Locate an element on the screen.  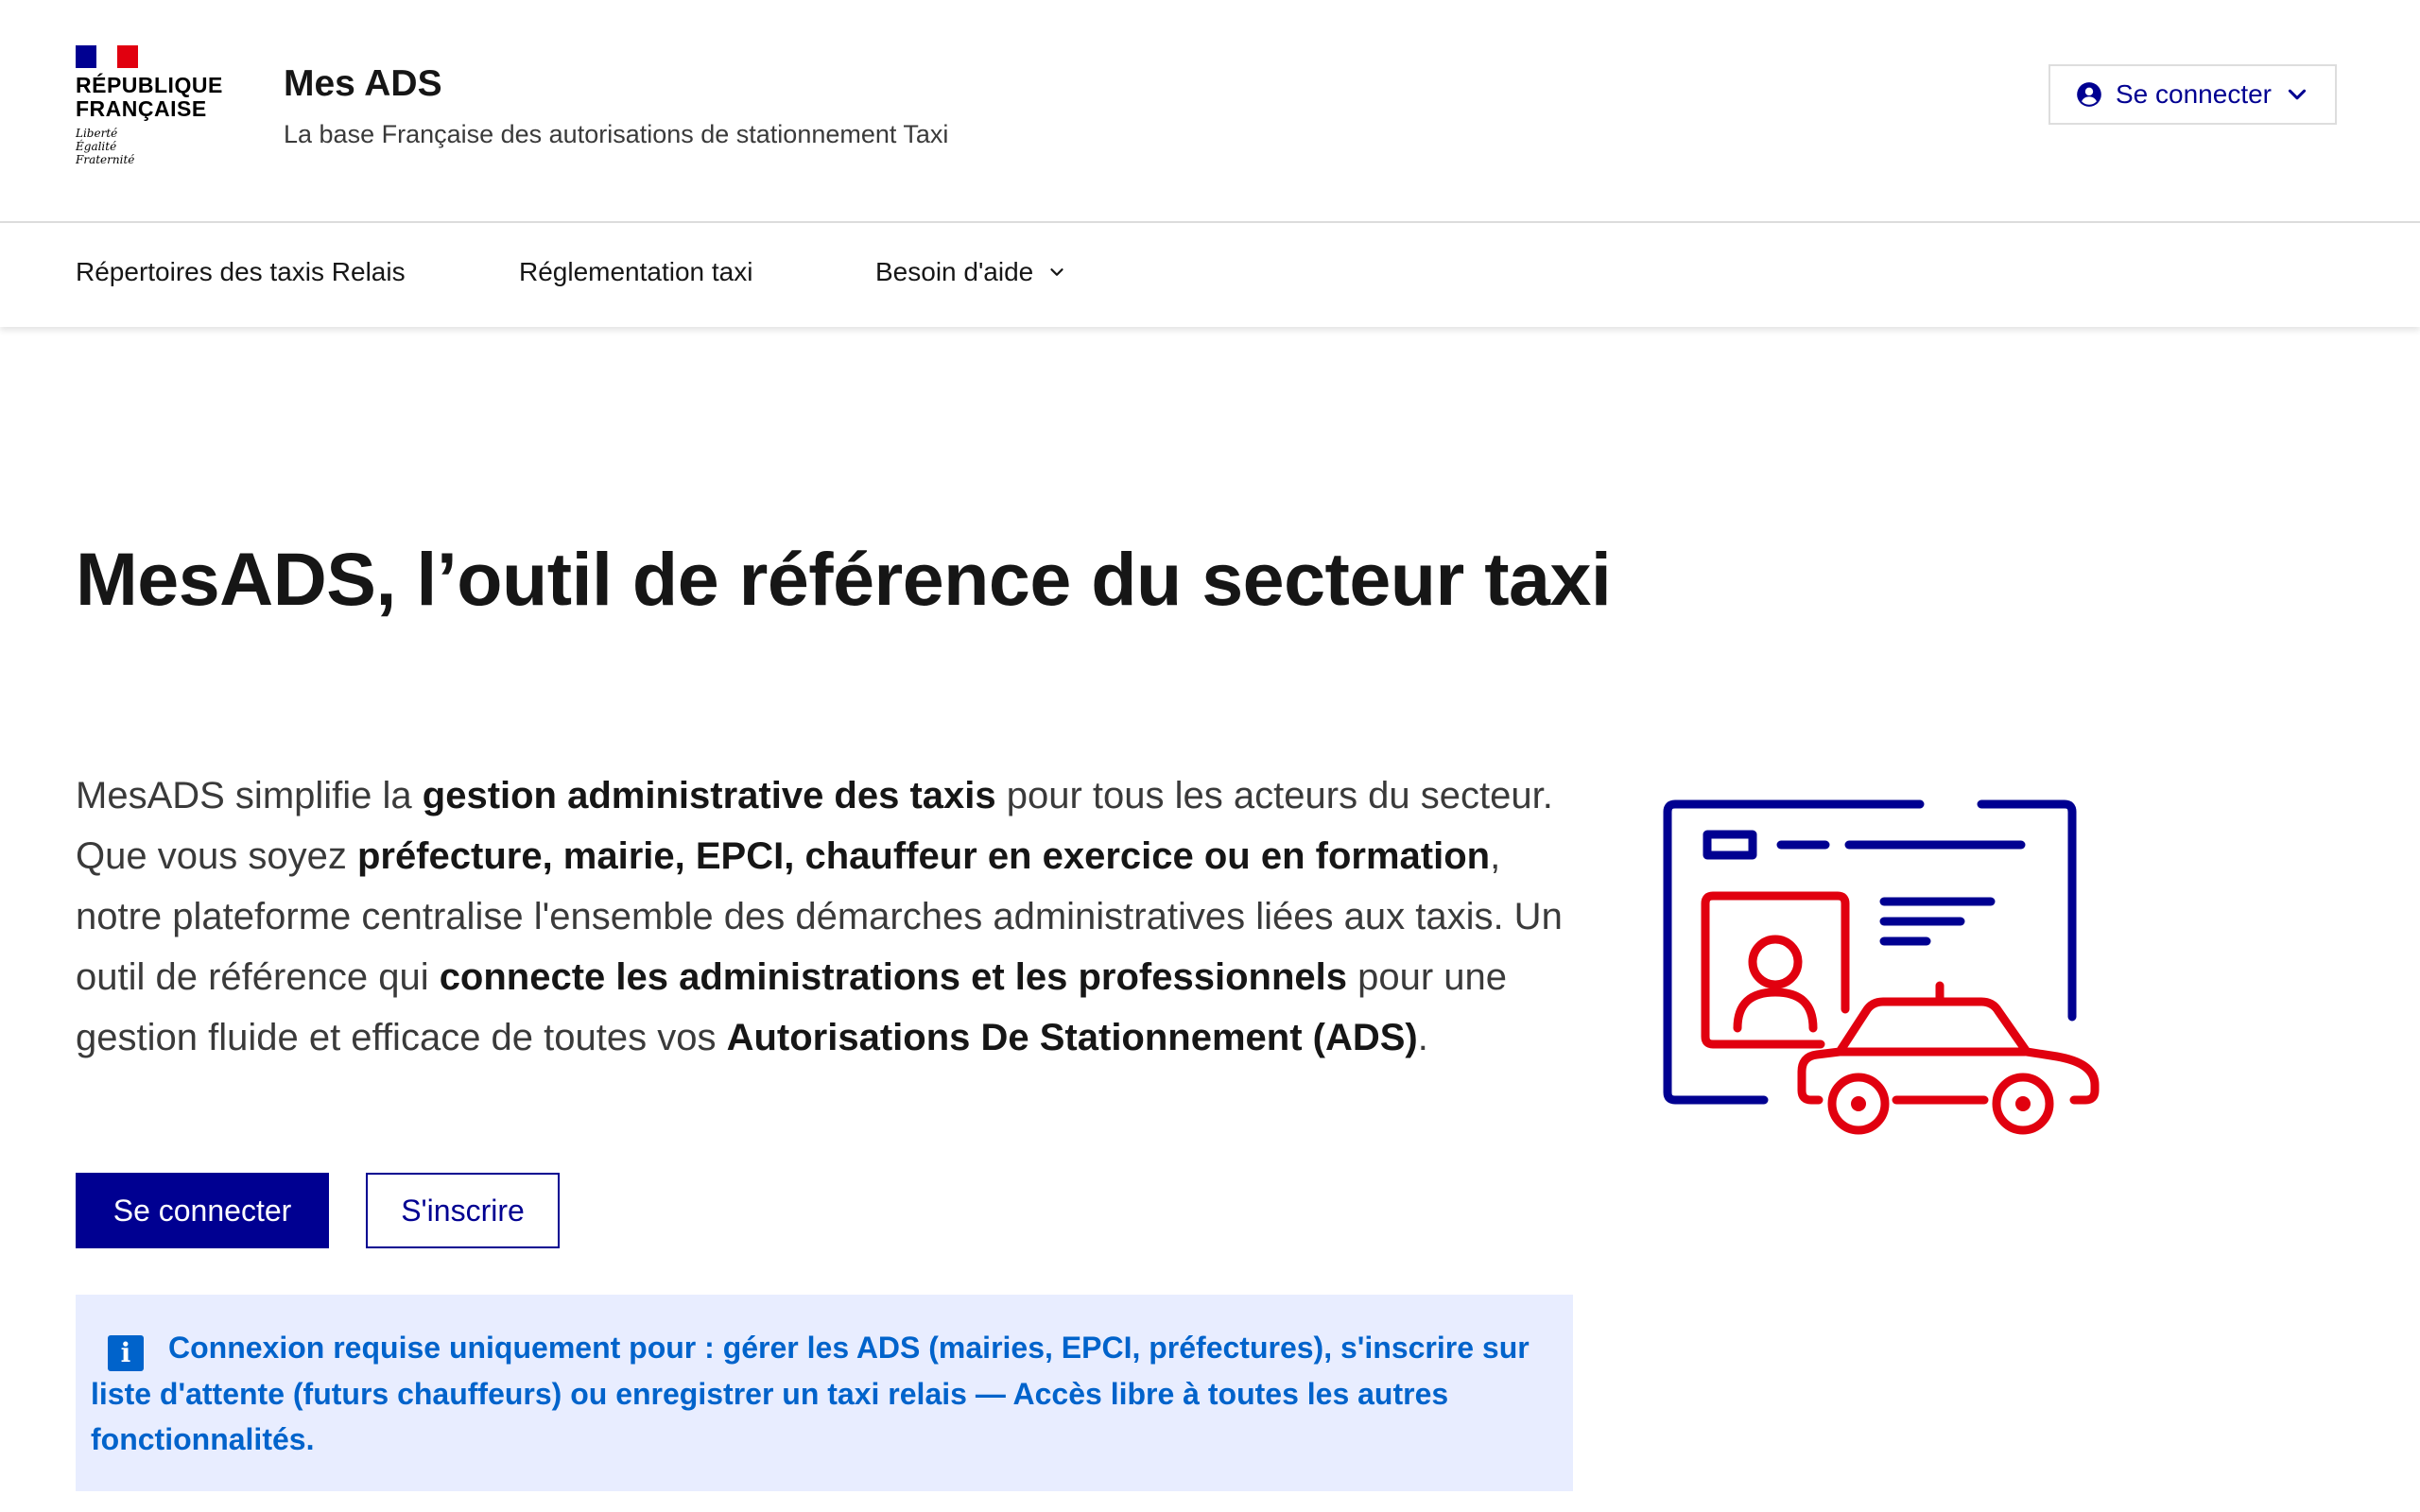
motto-line: Fraternité is located at coordinates (105, 159).